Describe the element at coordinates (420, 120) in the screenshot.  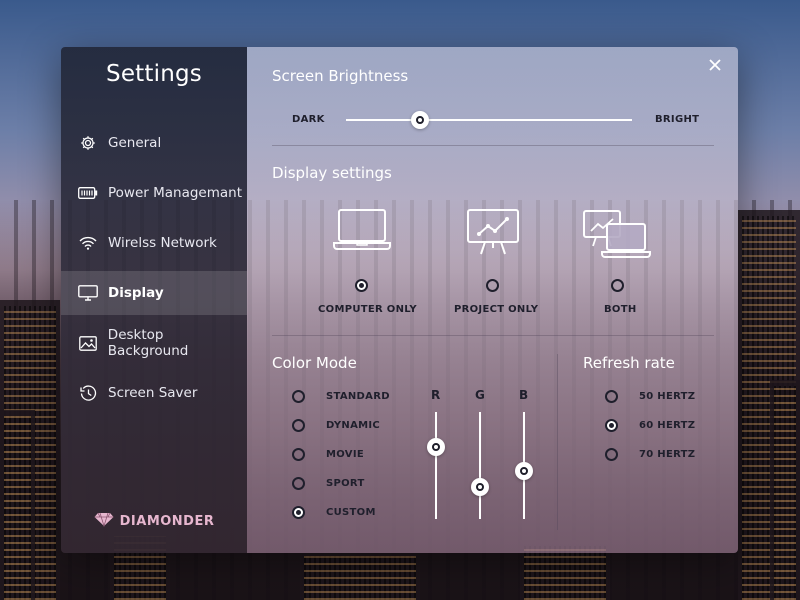
I see `brightness-slider-knob` at that location.